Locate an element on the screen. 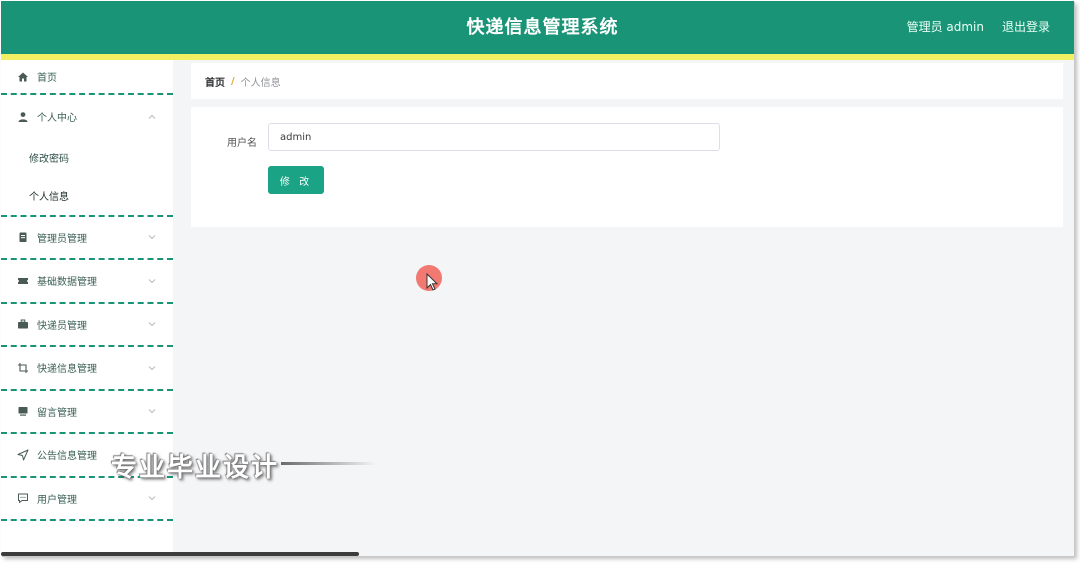 This screenshot has width=1080, height=563. sidebar-item-courier-management: 快递员管理 is located at coordinates (87, 325).